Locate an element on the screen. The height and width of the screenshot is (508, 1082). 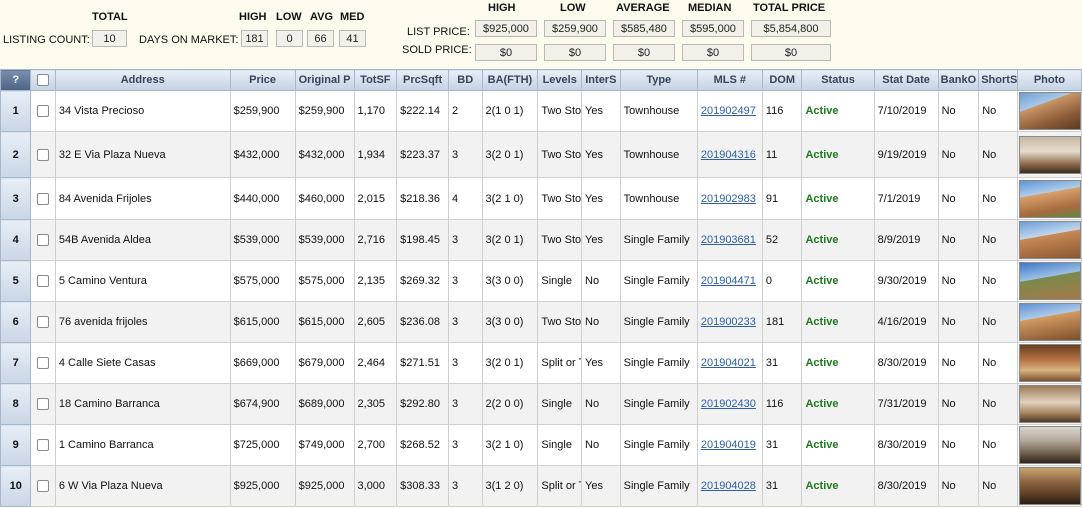
original-price-cell: $749,000 is located at coordinates (324, 445).